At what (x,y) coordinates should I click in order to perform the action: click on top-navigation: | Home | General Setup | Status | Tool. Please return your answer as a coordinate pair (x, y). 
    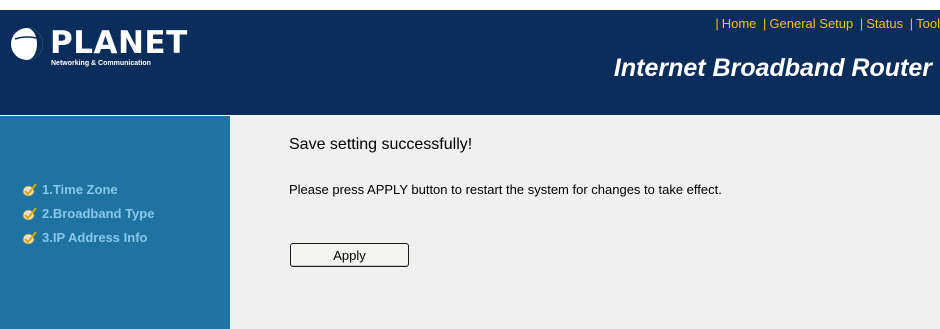
    Looking at the image, I should click on (827, 23).